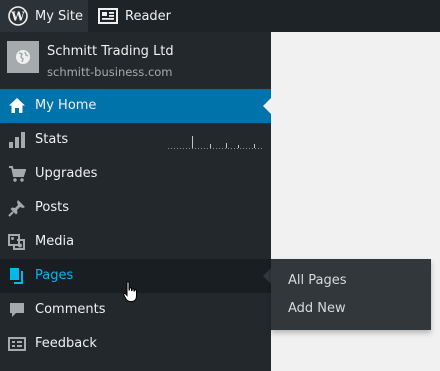  Describe the element at coordinates (135, 208) in the screenshot. I see `sidebar-item-posts: Posts` at that location.